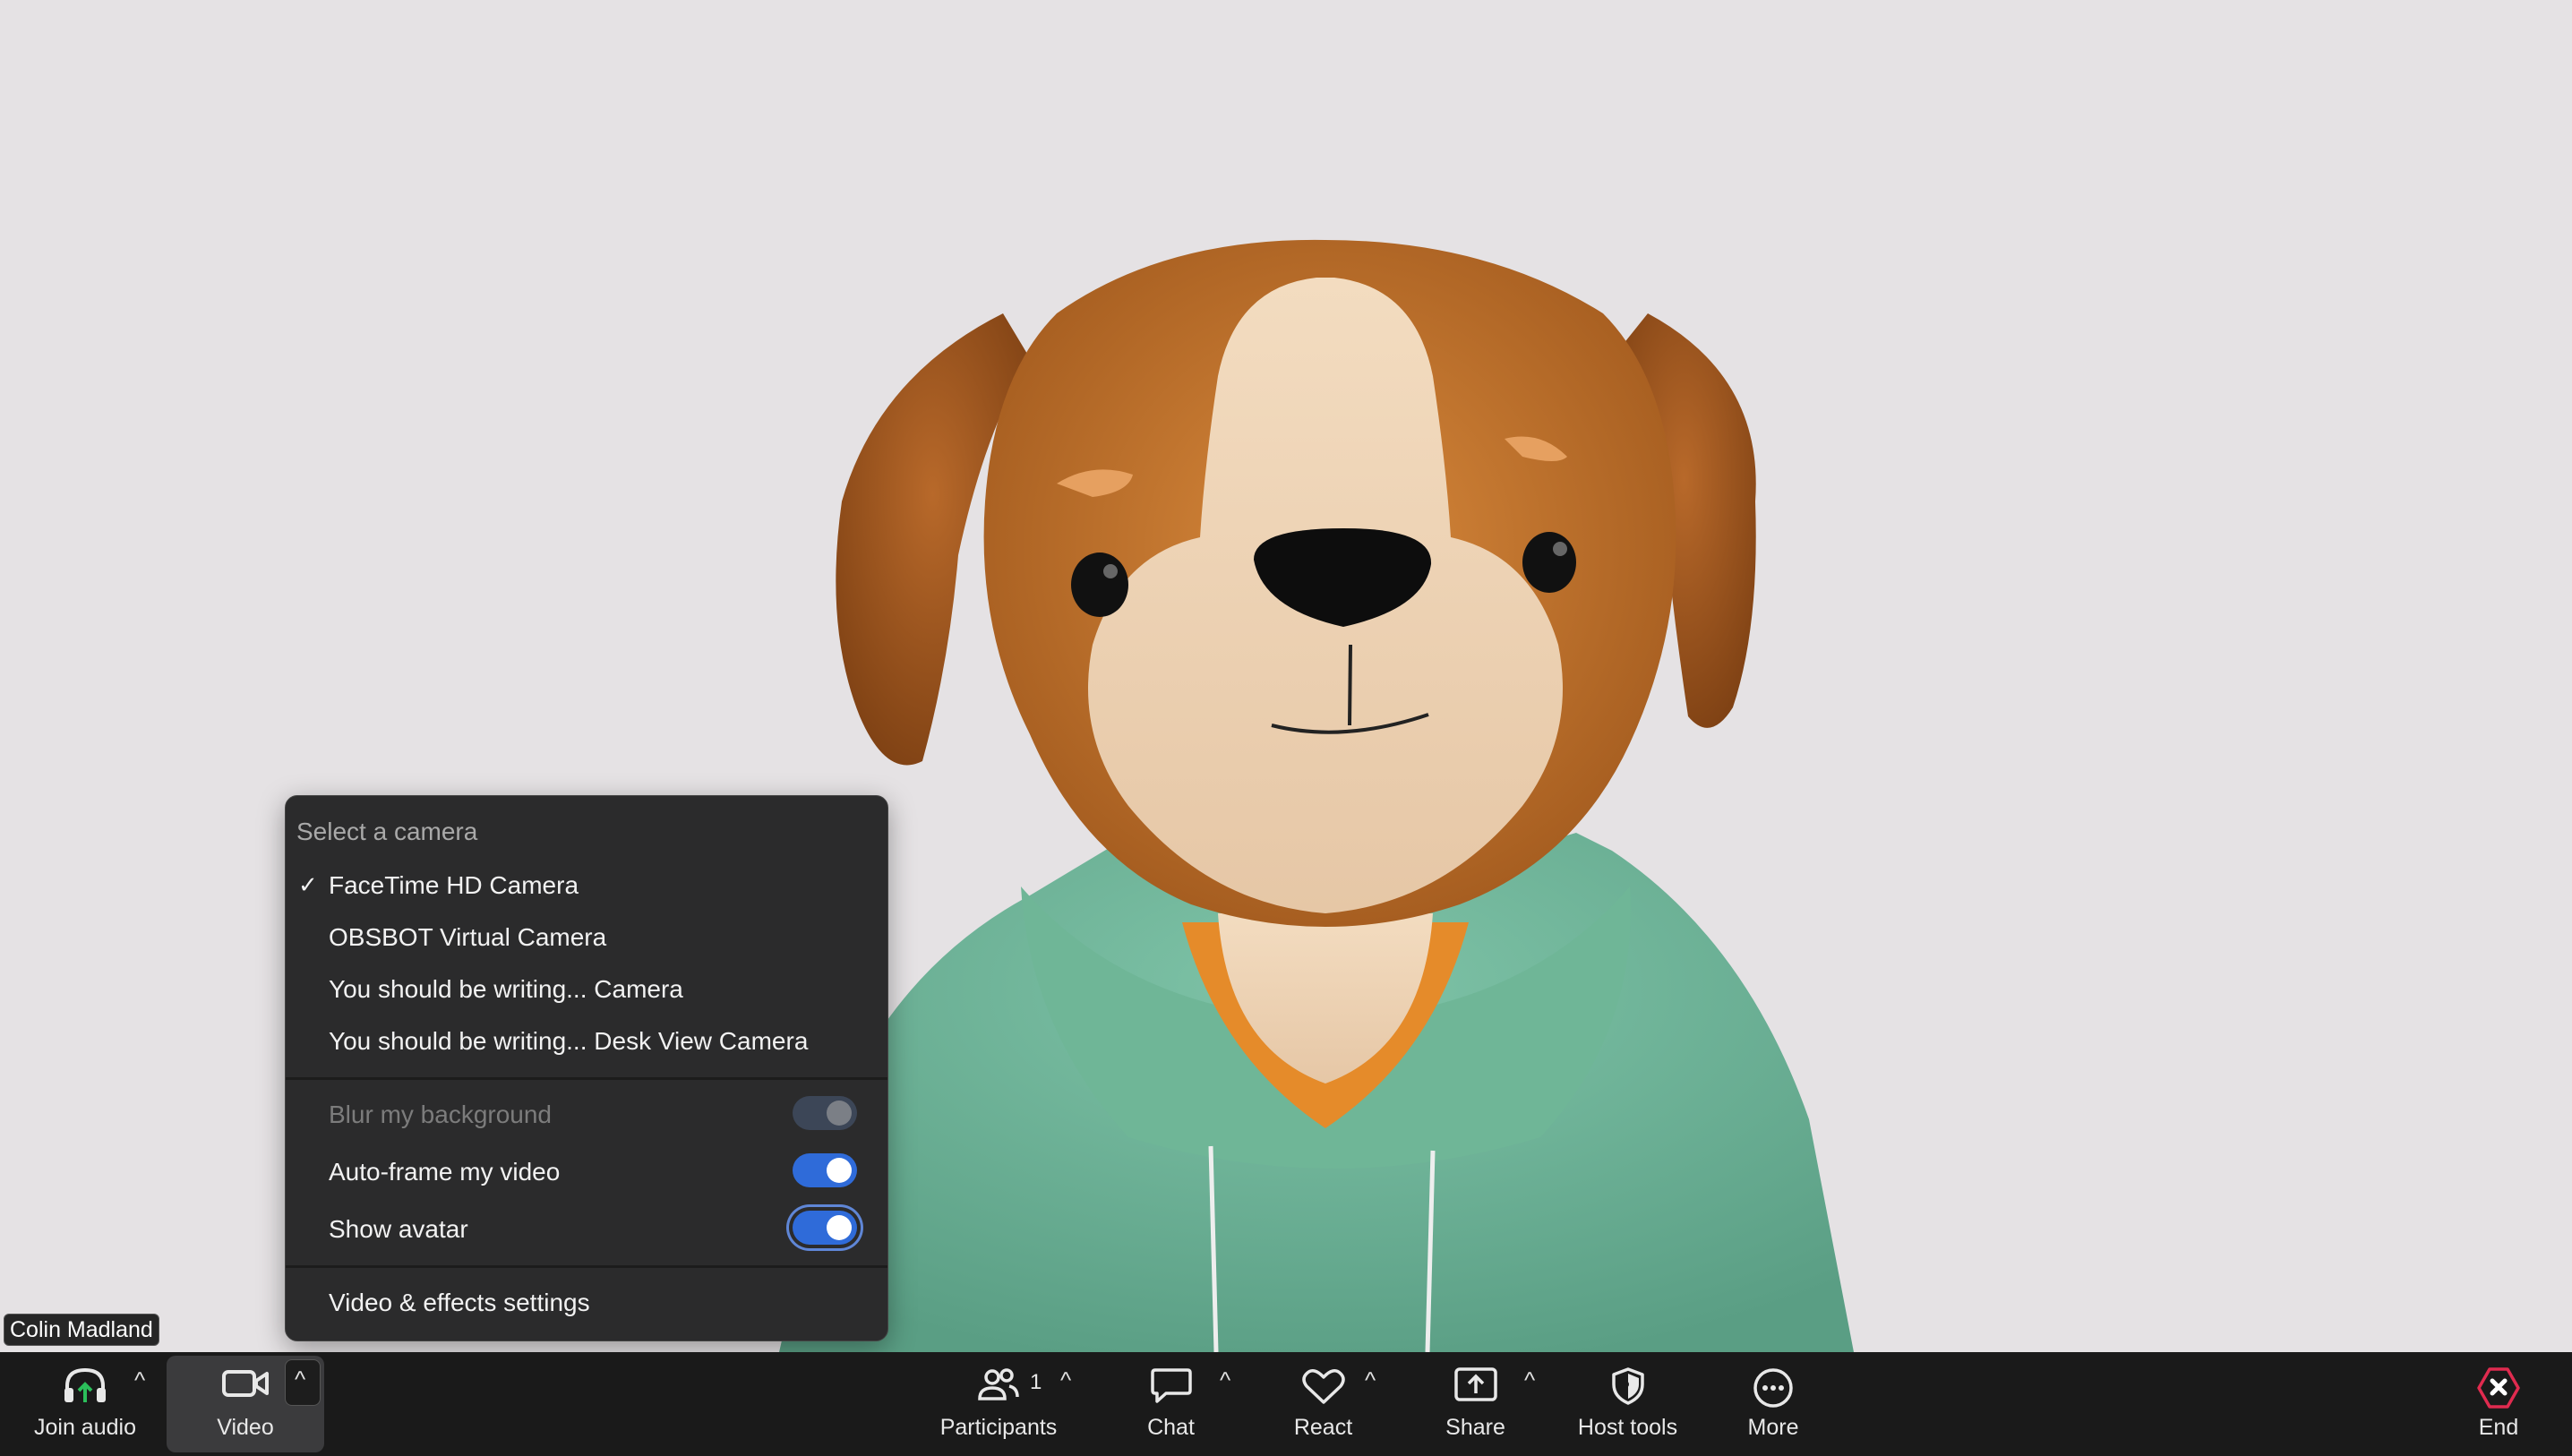 The width and height of the screenshot is (2572, 1456). I want to click on camera-option-facetime: FaceTime HD Camera, so click(454, 885).